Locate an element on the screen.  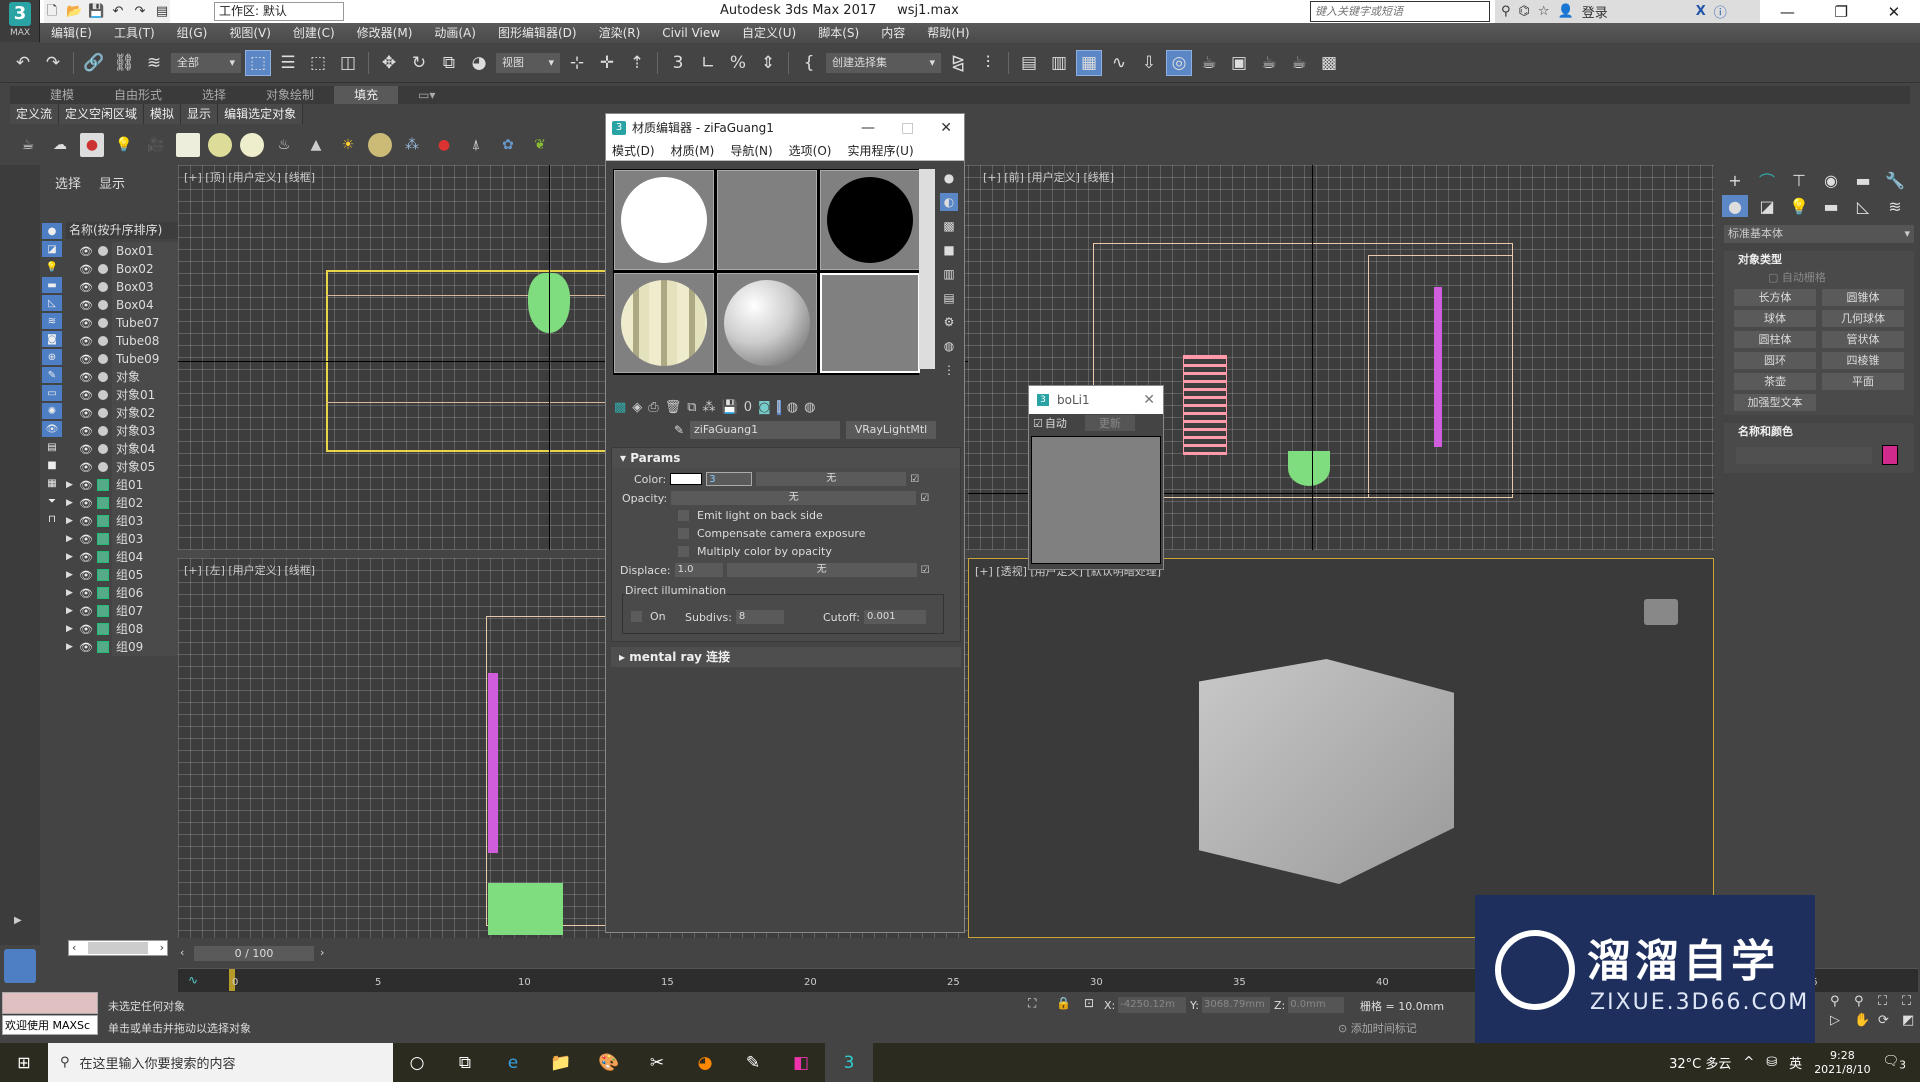
pivot-center-icon: ⊹ is located at coordinates (577, 63).